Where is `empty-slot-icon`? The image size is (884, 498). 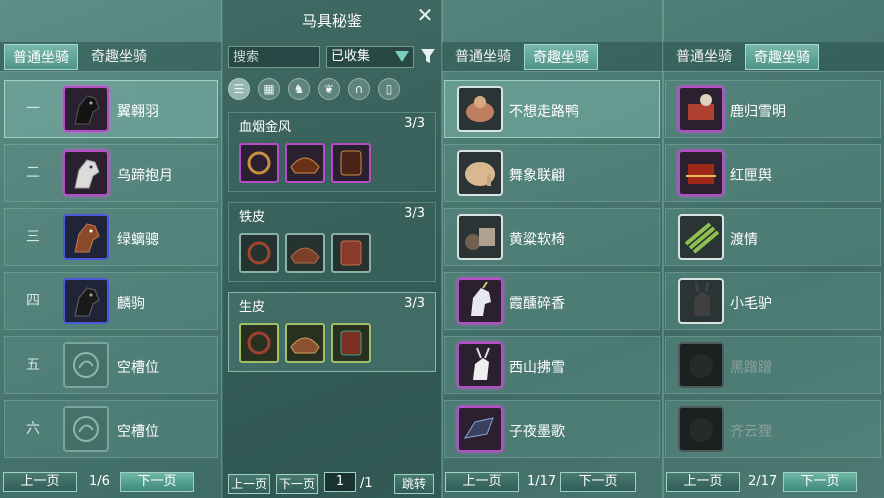
empty-slot-icon is located at coordinates (86, 365).